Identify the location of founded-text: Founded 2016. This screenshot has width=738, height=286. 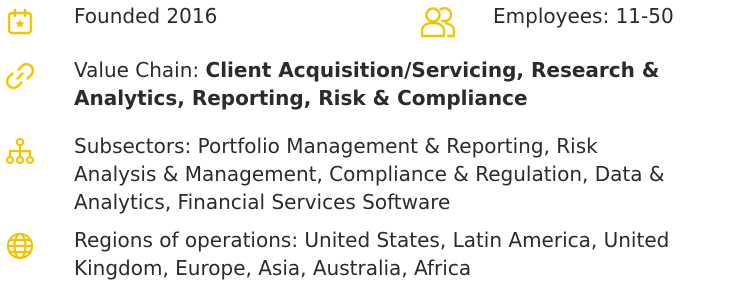
(146, 16).